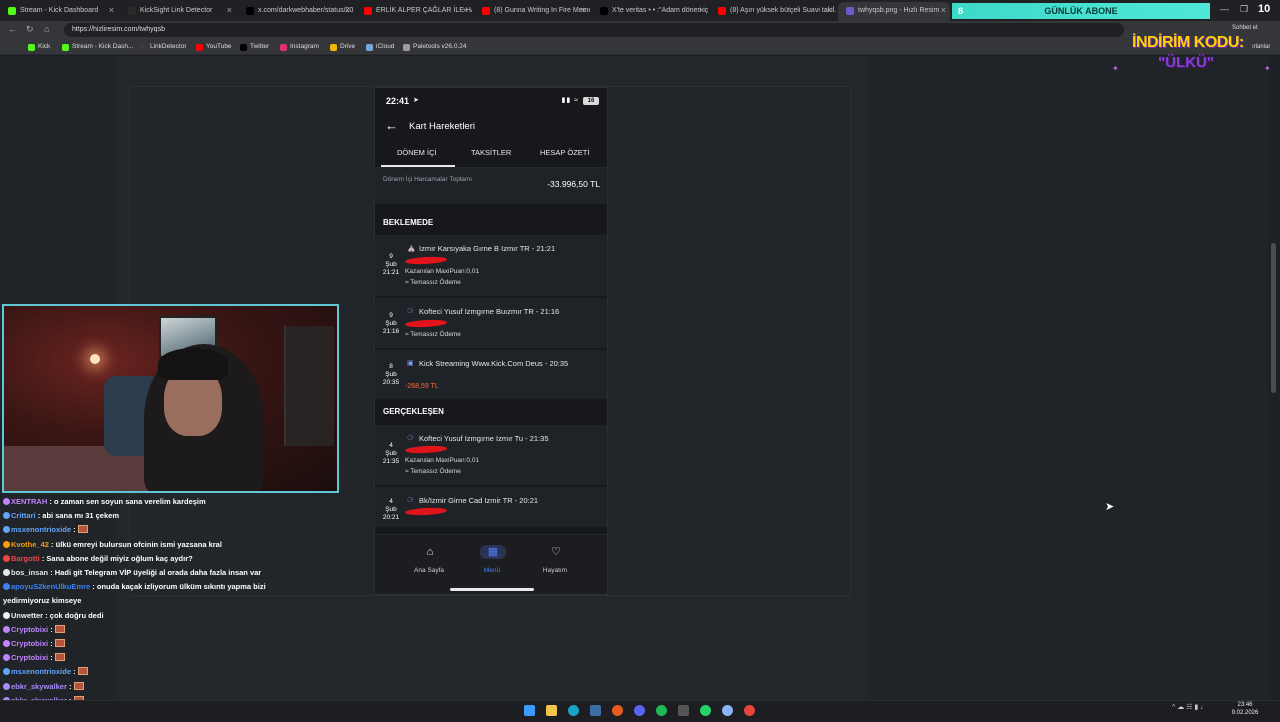 Image resolution: width=1280 pixels, height=722 pixels. What do you see at coordinates (178, 11) in the screenshot?
I see `browser-tab: KickSight Link Detector ×` at bounding box center [178, 11].